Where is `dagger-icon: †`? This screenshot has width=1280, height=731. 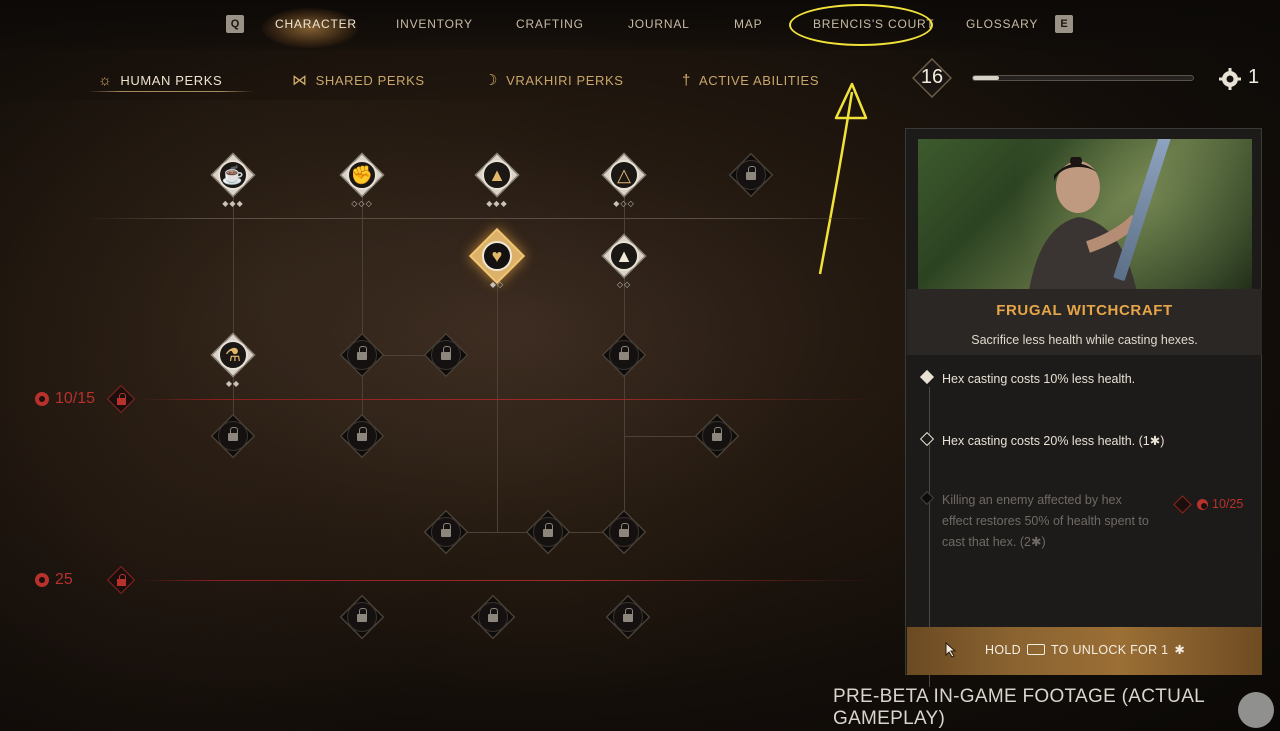 dagger-icon: † is located at coordinates (686, 80).